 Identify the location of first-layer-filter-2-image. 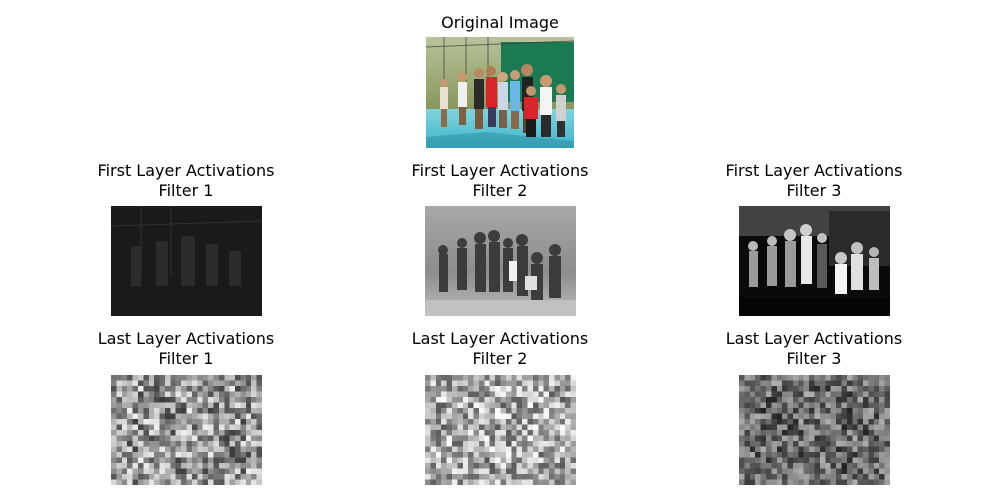
(500, 261).